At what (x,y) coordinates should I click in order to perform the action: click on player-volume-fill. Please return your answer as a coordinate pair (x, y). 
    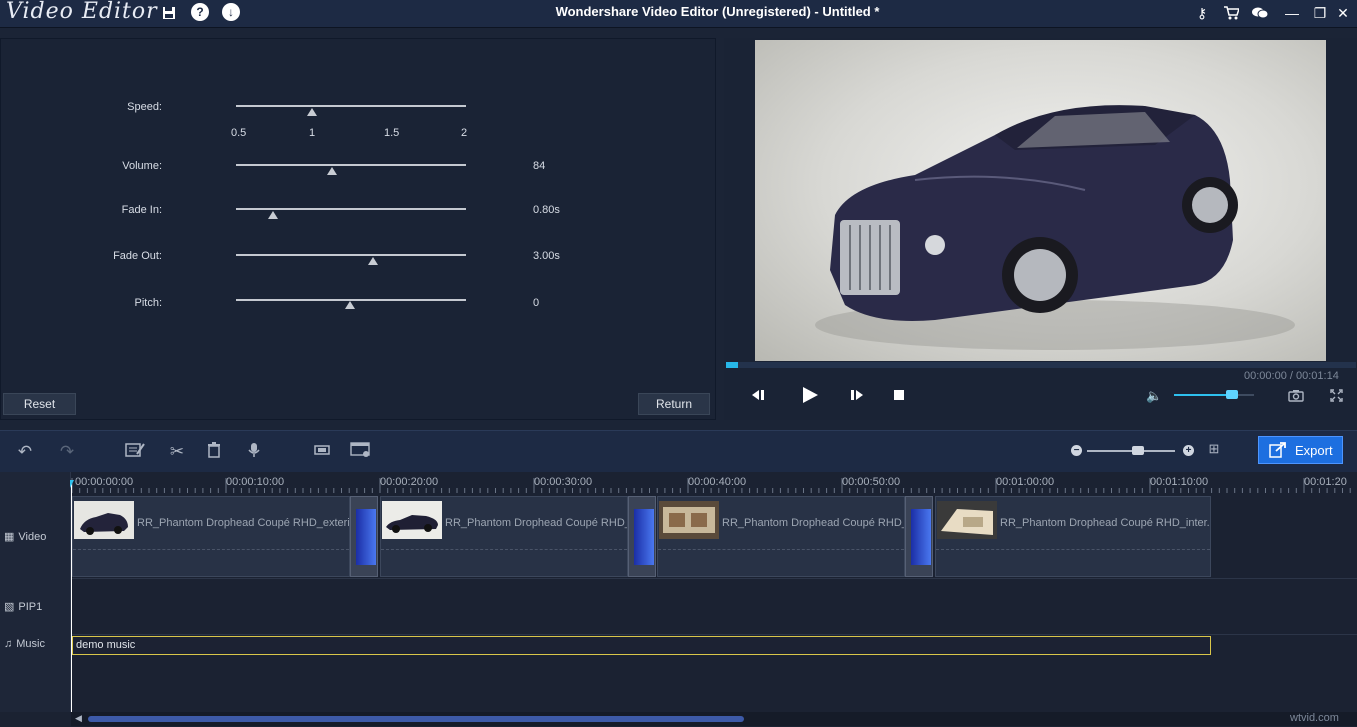
    Looking at the image, I should click on (1202, 395).